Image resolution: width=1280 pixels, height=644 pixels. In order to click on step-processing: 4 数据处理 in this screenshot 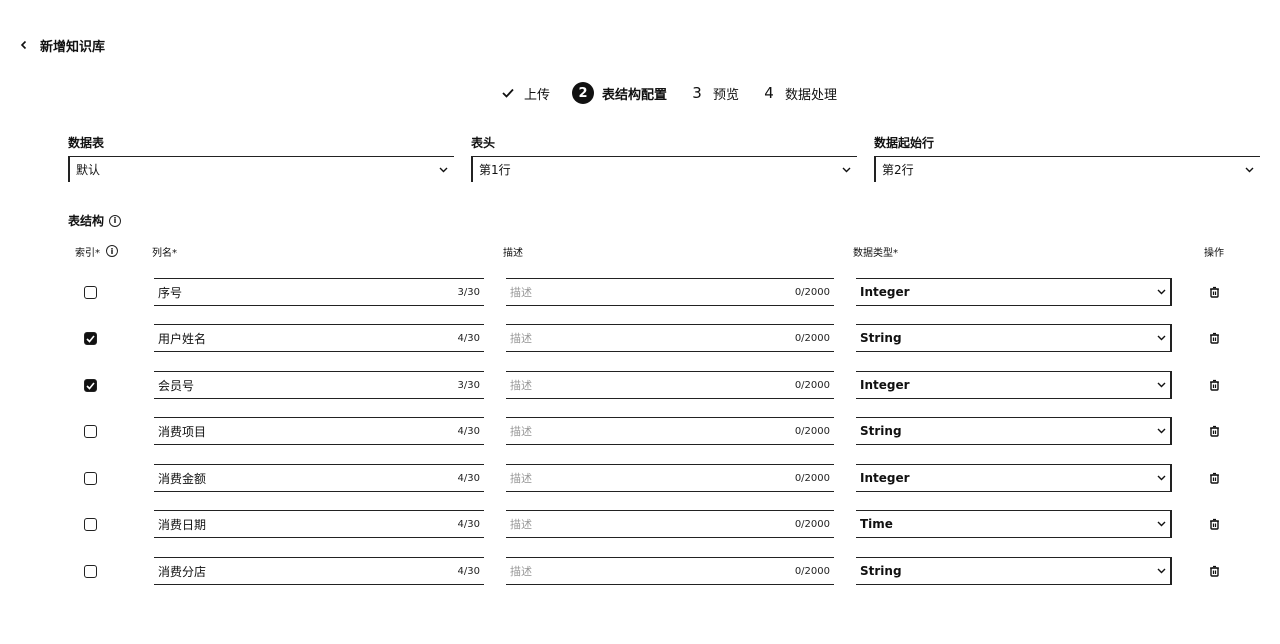, I will do `click(799, 93)`.